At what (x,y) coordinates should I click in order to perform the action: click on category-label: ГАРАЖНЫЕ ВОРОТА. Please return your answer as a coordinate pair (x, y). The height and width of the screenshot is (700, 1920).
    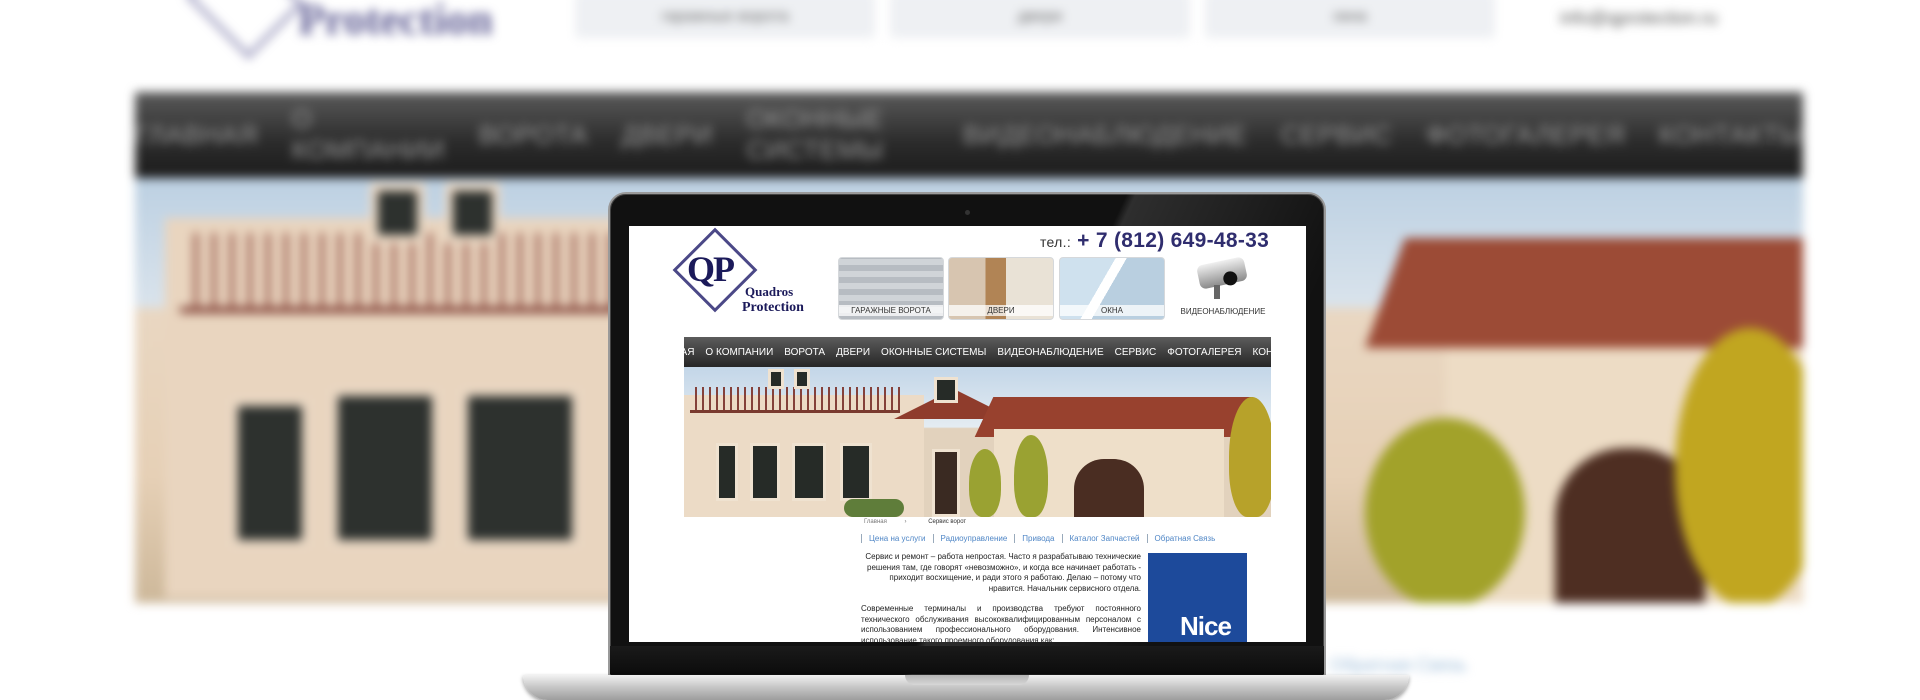
    Looking at the image, I should click on (891, 310).